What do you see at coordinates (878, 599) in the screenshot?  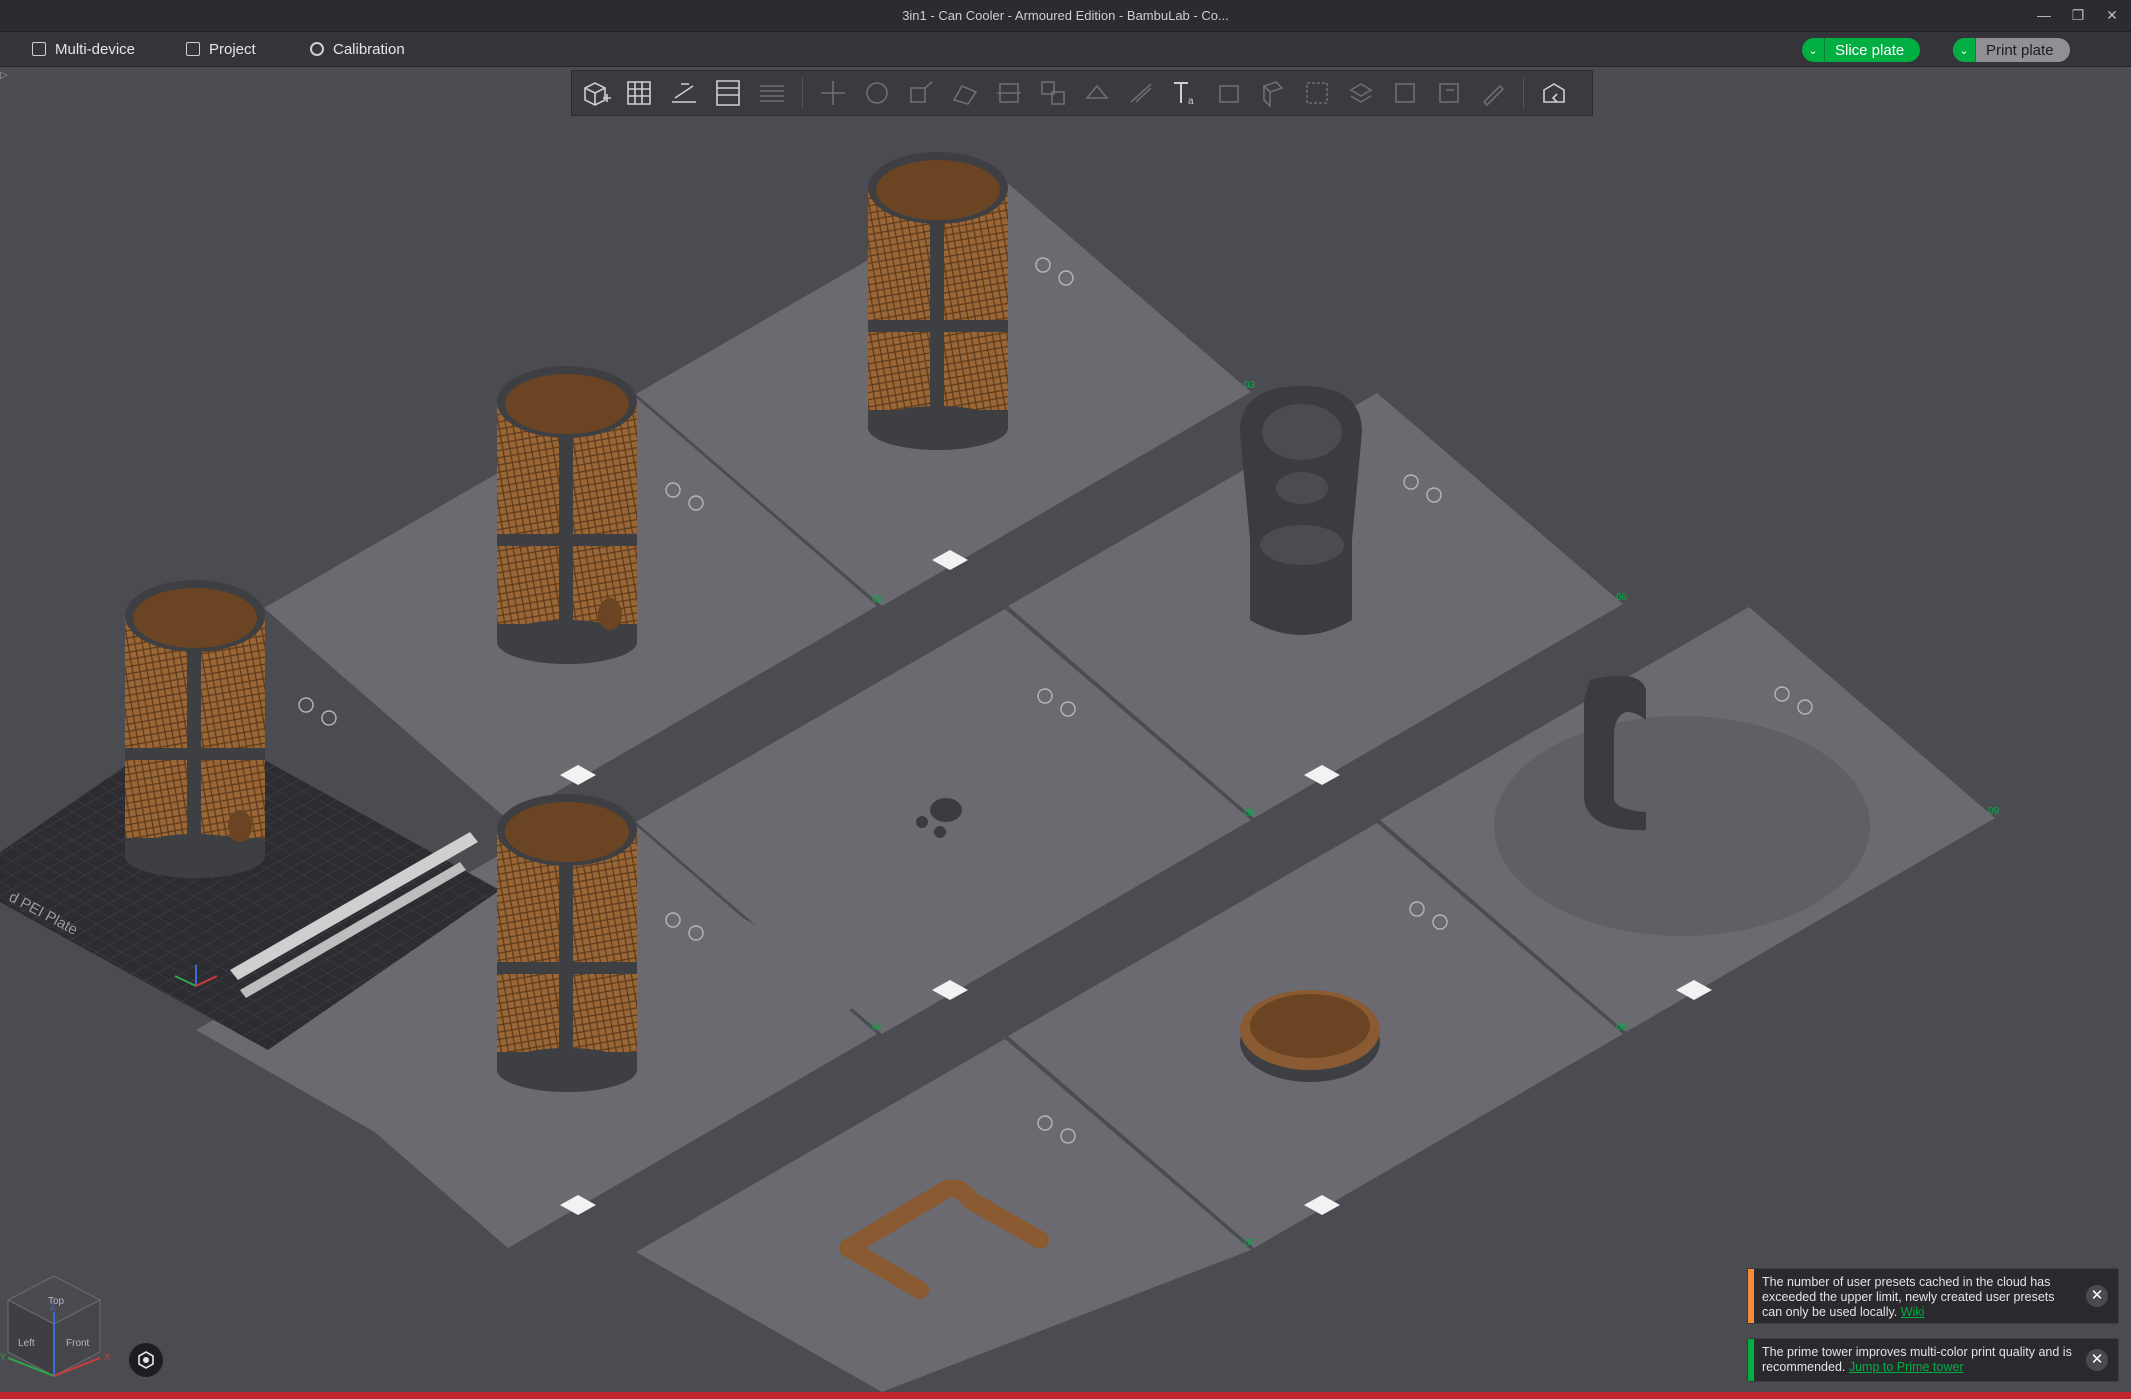 I see `plate-number-02: 02` at bounding box center [878, 599].